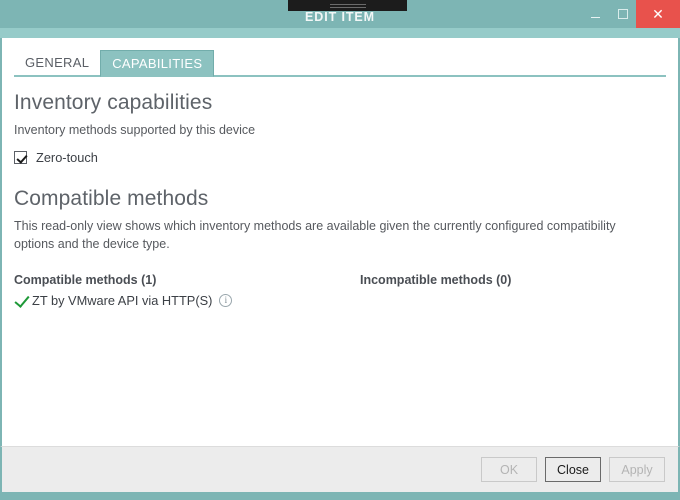 This screenshot has width=680, height=500. Describe the element at coordinates (340, 33) in the screenshot. I see `title-accent-strip` at that location.